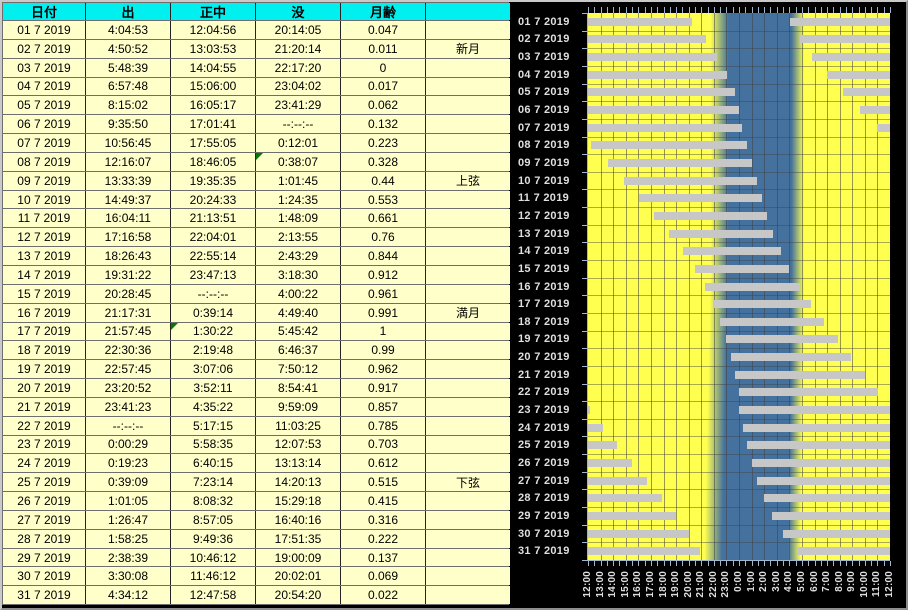 Image resolution: width=908 pixels, height=610 pixels. Describe the element at coordinates (213, 595) in the screenshot. I see `transit-cell: 12:47:58` at that location.